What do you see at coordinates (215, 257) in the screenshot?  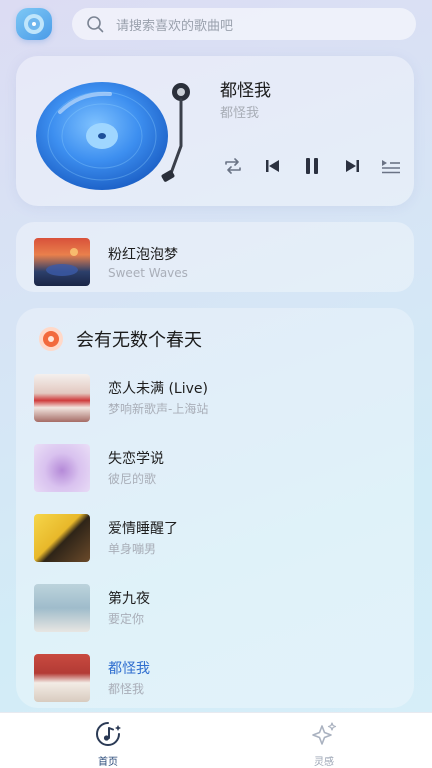 I see `recommended-song-card: 粉红泡泡梦 Sweet Waves` at bounding box center [215, 257].